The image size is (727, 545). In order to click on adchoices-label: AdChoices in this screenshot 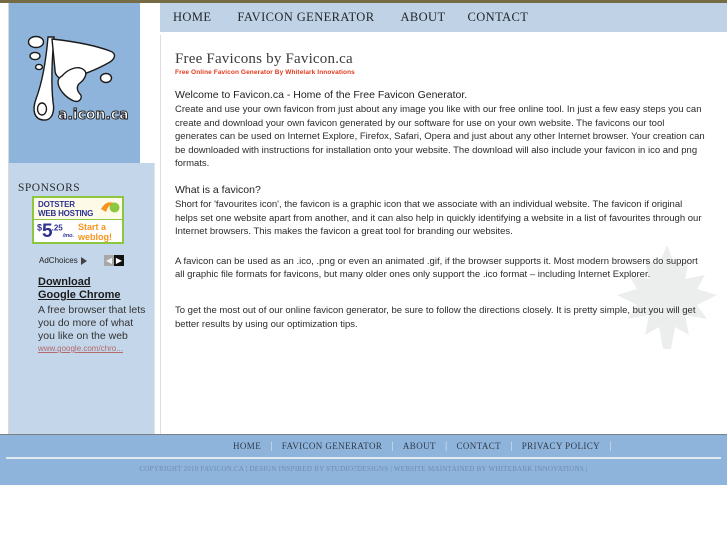, I will do `click(63, 260)`.